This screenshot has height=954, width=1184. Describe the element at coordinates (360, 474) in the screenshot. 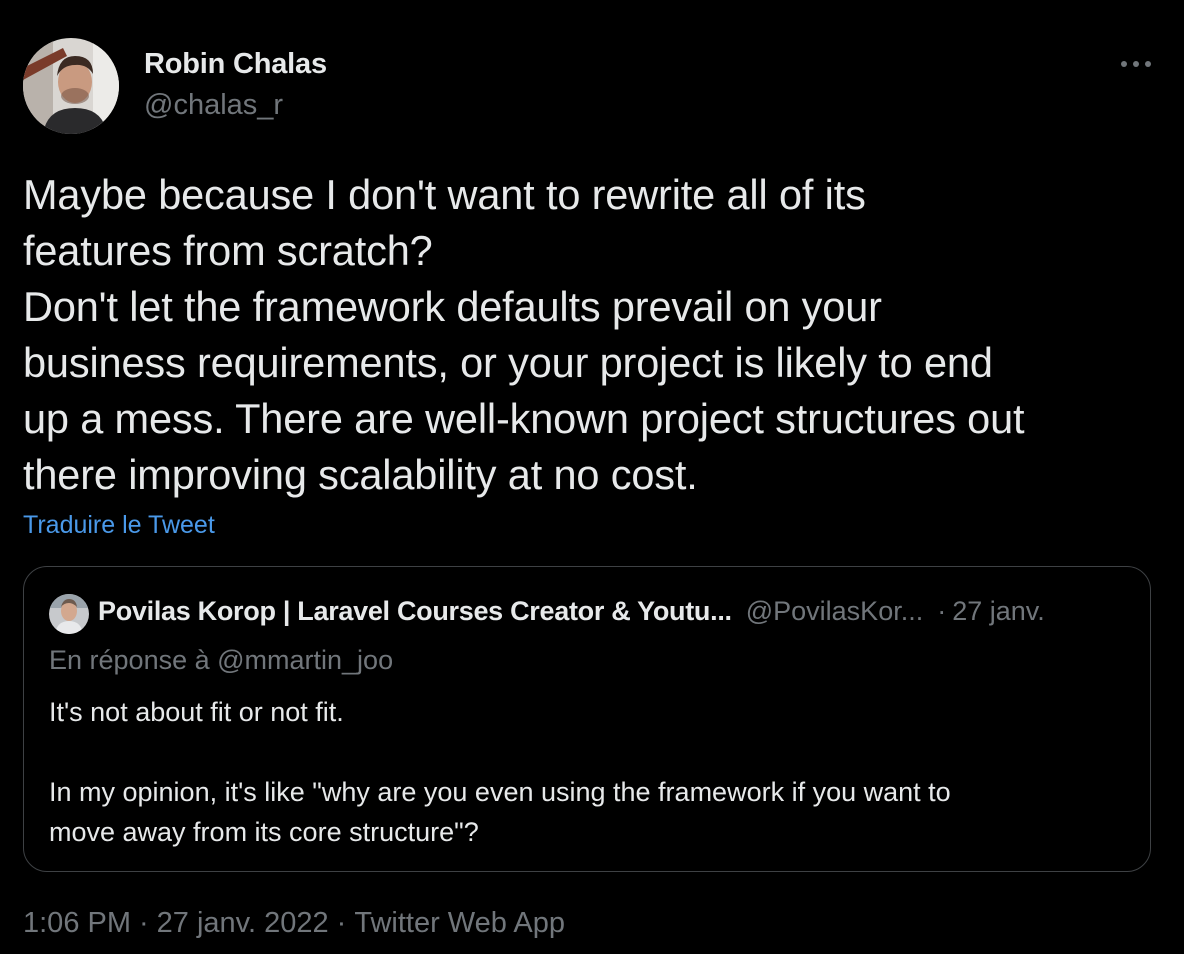

I see `tweet-text-line: there improving scalability at no cost.` at that location.